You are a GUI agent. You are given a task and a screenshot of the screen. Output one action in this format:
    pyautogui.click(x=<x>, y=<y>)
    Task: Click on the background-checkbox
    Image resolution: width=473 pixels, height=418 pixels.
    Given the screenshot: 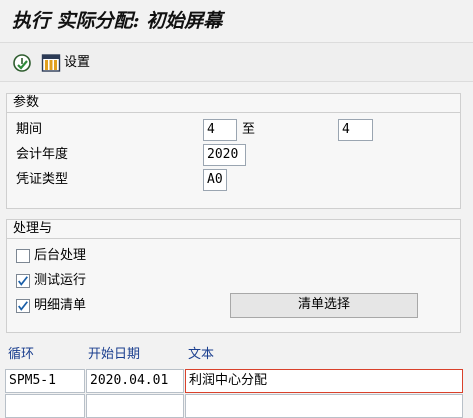 What is the action you would take?
    pyautogui.click(x=23, y=256)
    